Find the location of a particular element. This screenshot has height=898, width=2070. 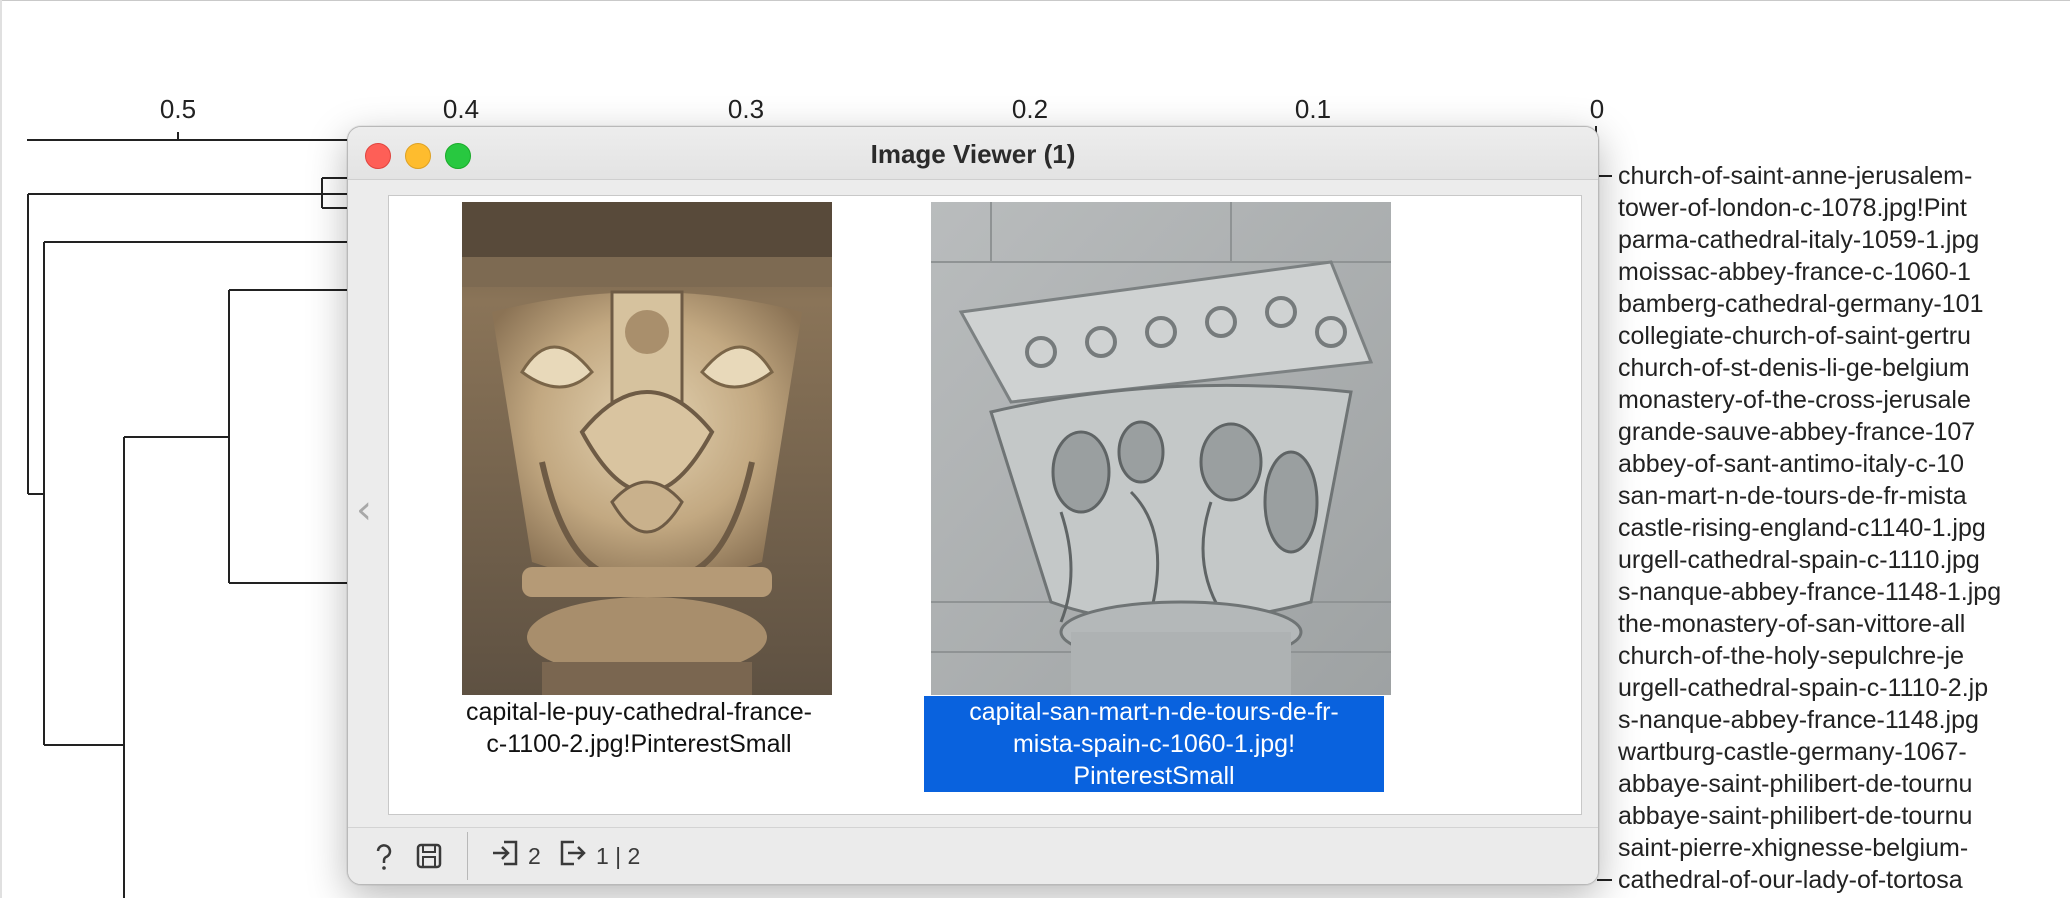

leaf-label: monastery-of-the-cross-jerusale is located at coordinates (1844, 400).